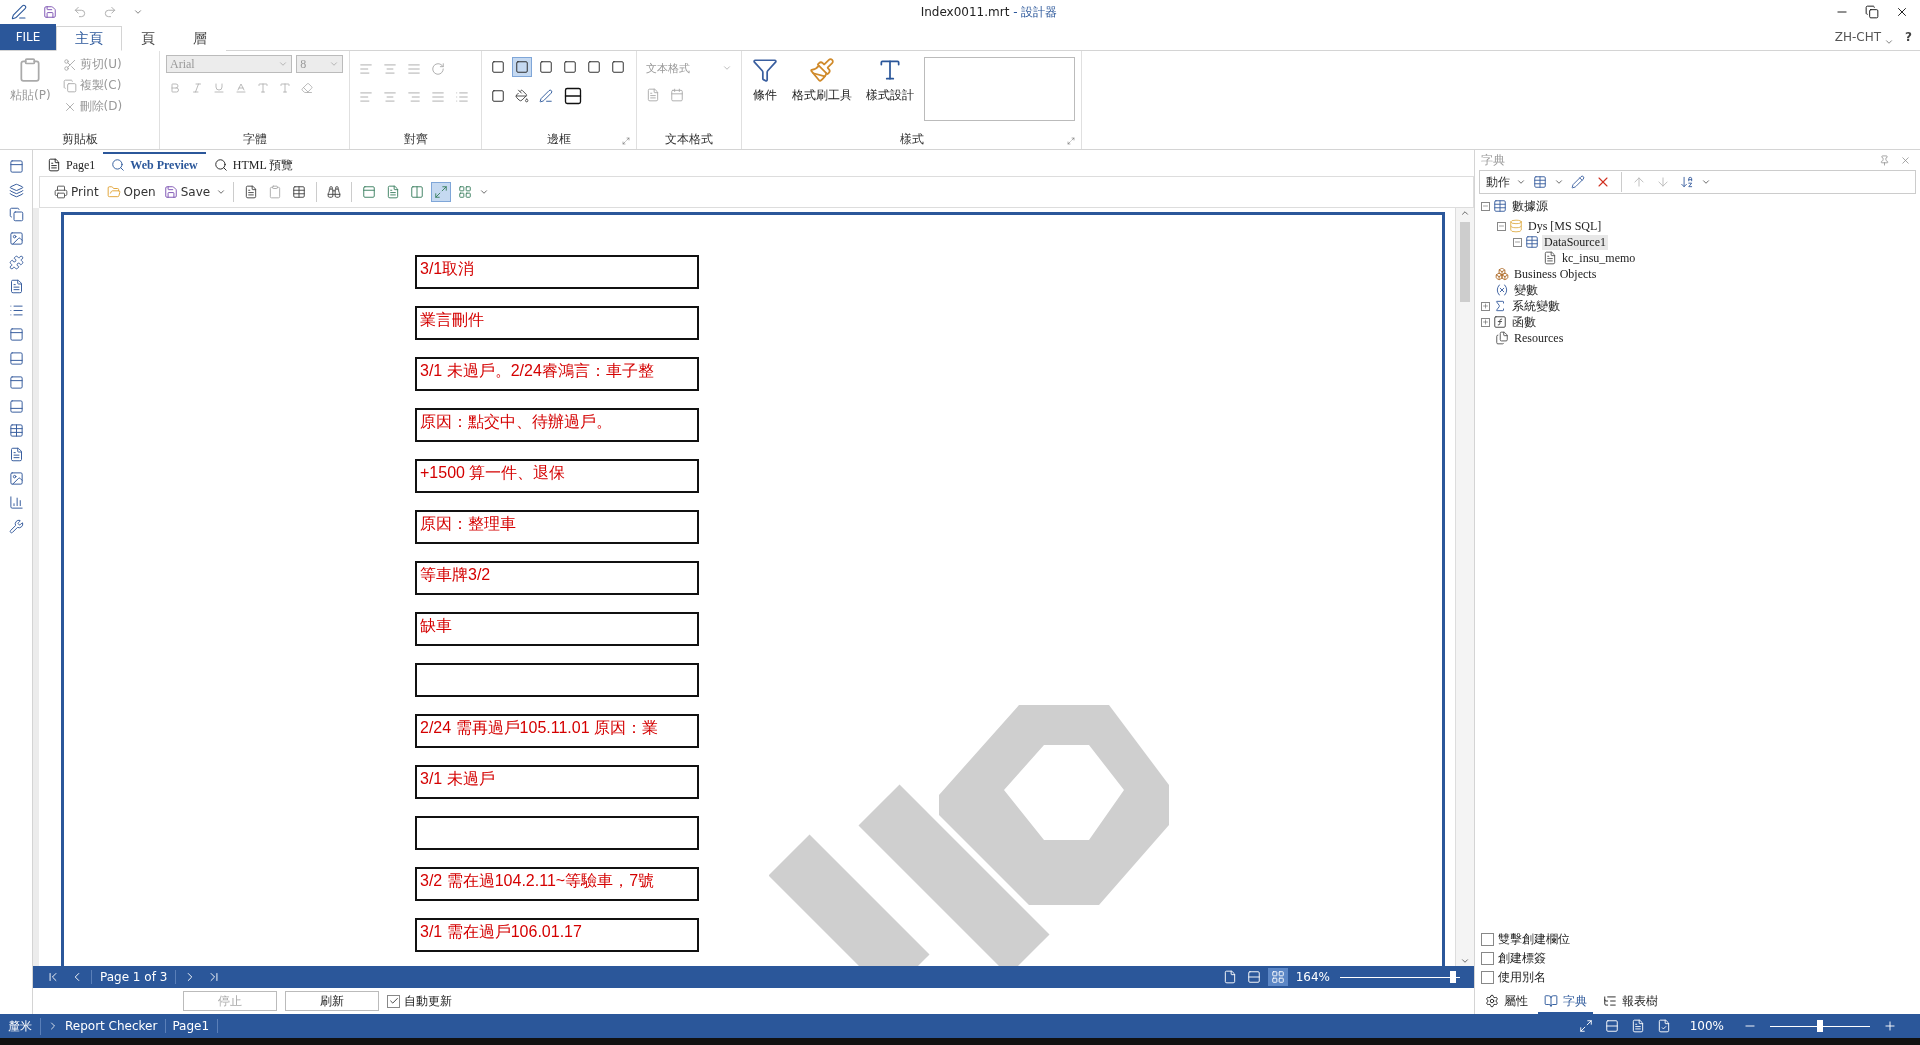 This screenshot has height=1045, width=1920. What do you see at coordinates (254, 139) in the screenshot?
I see `group-title: 字體` at bounding box center [254, 139].